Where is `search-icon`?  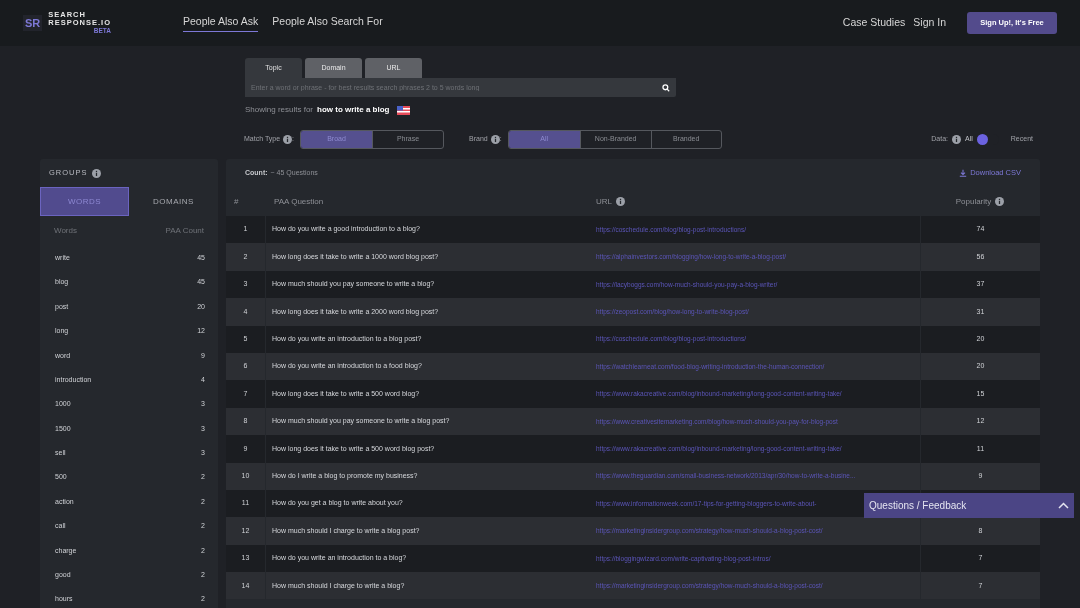 search-icon is located at coordinates (666, 87).